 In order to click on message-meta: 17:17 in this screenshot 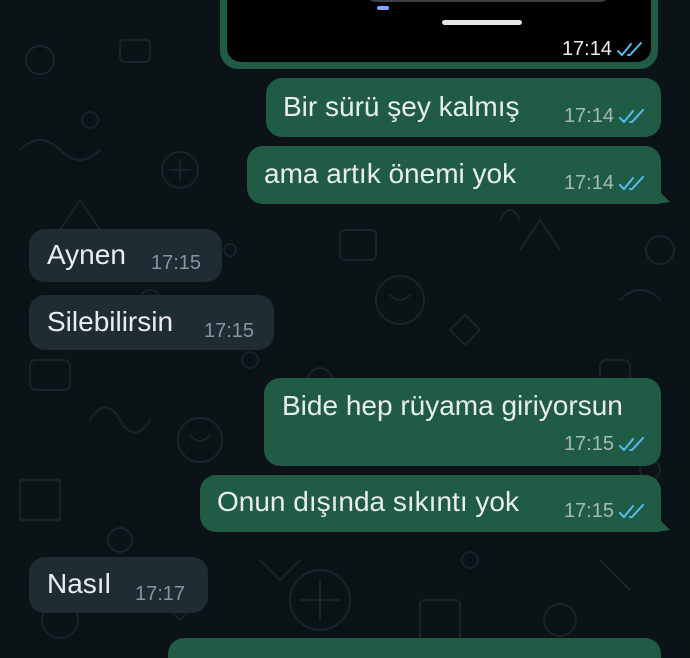, I will do `click(160, 594)`.